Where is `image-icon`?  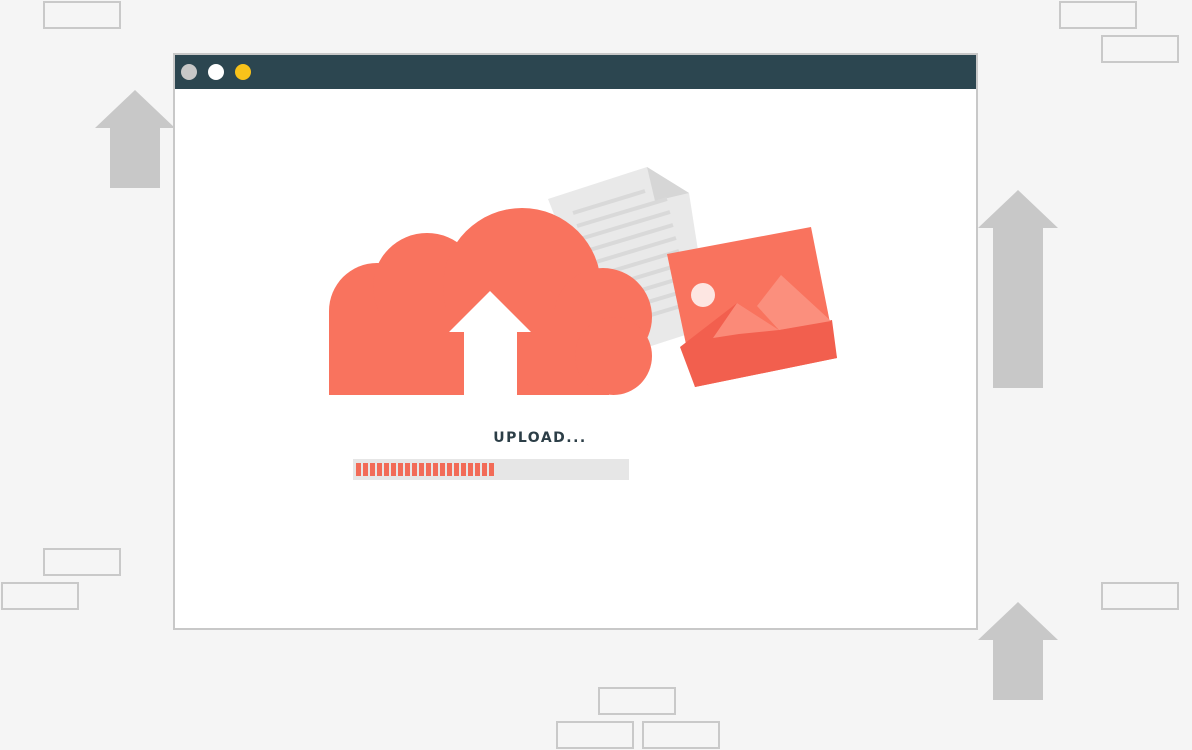 image-icon is located at coordinates (752, 307).